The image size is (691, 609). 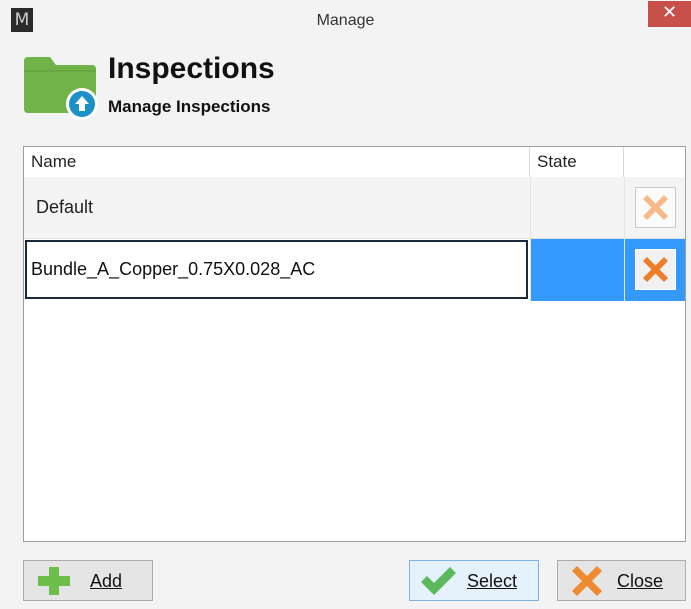 What do you see at coordinates (577, 162) in the screenshot?
I see `column-header-state: State` at bounding box center [577, 162].